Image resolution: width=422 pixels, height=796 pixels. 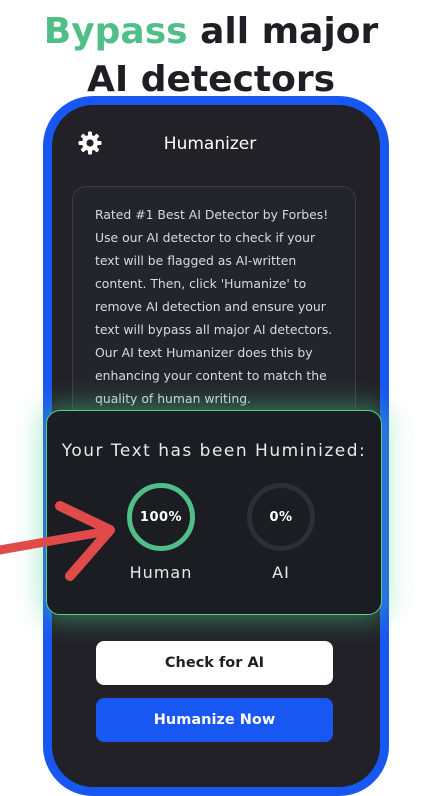 I want to click on ai-score-gauge: 0%, so click(x=281, y=517).